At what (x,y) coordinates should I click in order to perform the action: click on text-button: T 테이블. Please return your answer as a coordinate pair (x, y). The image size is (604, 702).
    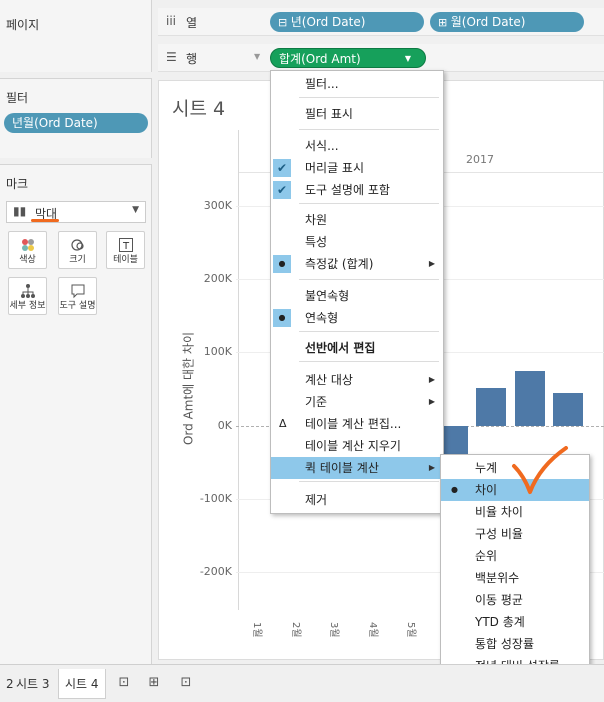
    Looking at the image, I should click on (125, 250).